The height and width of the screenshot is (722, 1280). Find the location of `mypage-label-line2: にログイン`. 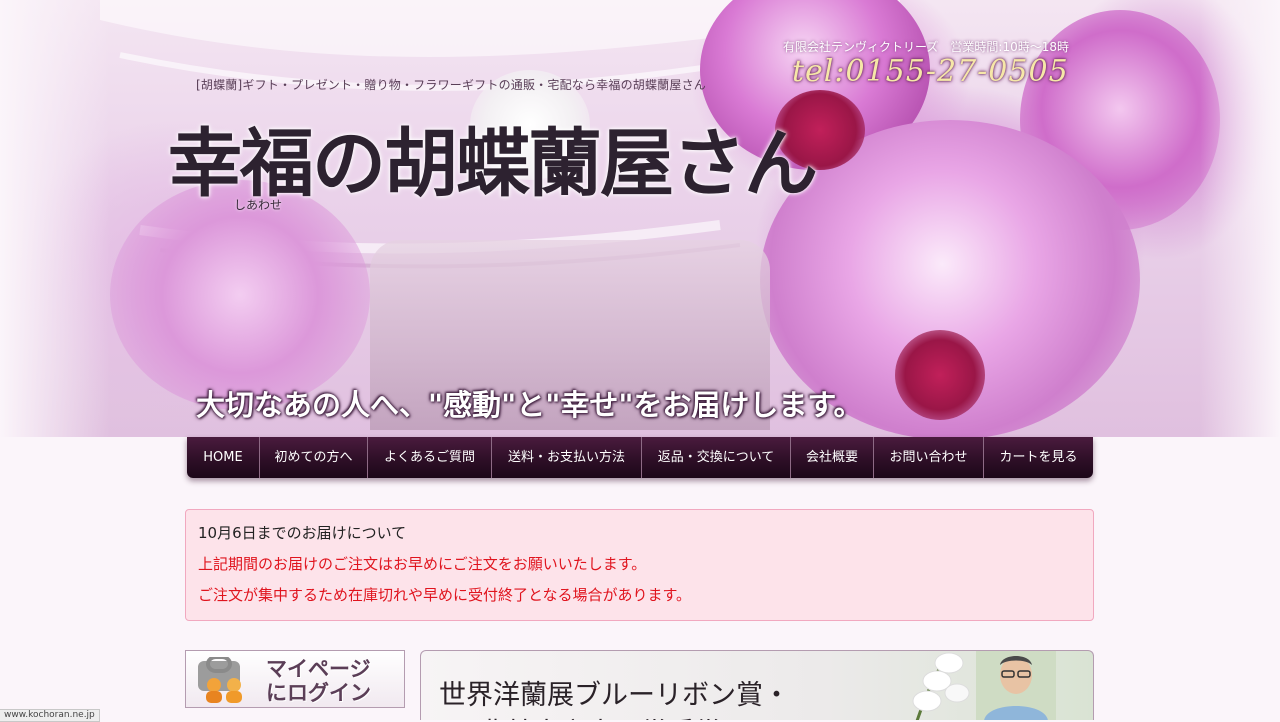

mypage-label-line2: にログイン is located at coordinates (318, 693).